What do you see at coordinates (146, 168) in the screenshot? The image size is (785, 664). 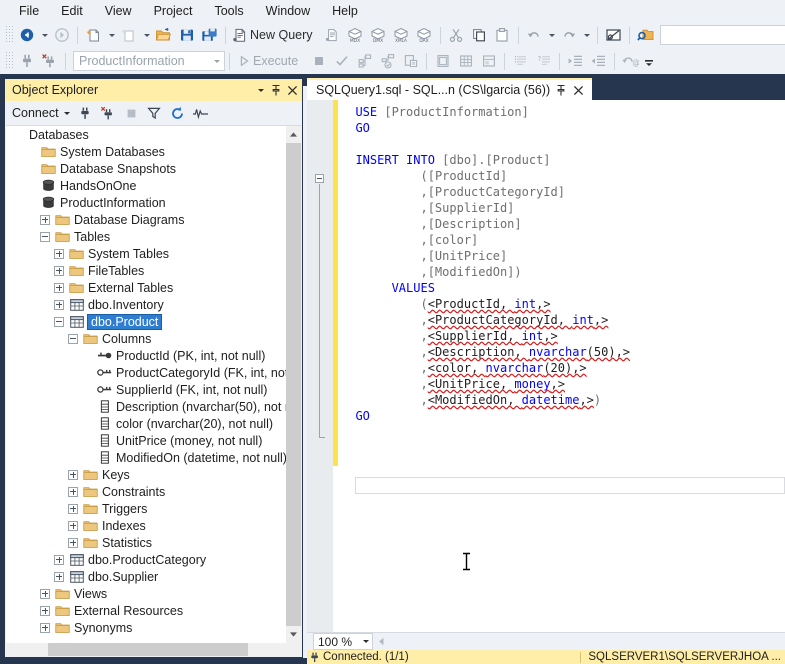 I see `tree-node: Database Snapshots` at bounding box center [146, 168].